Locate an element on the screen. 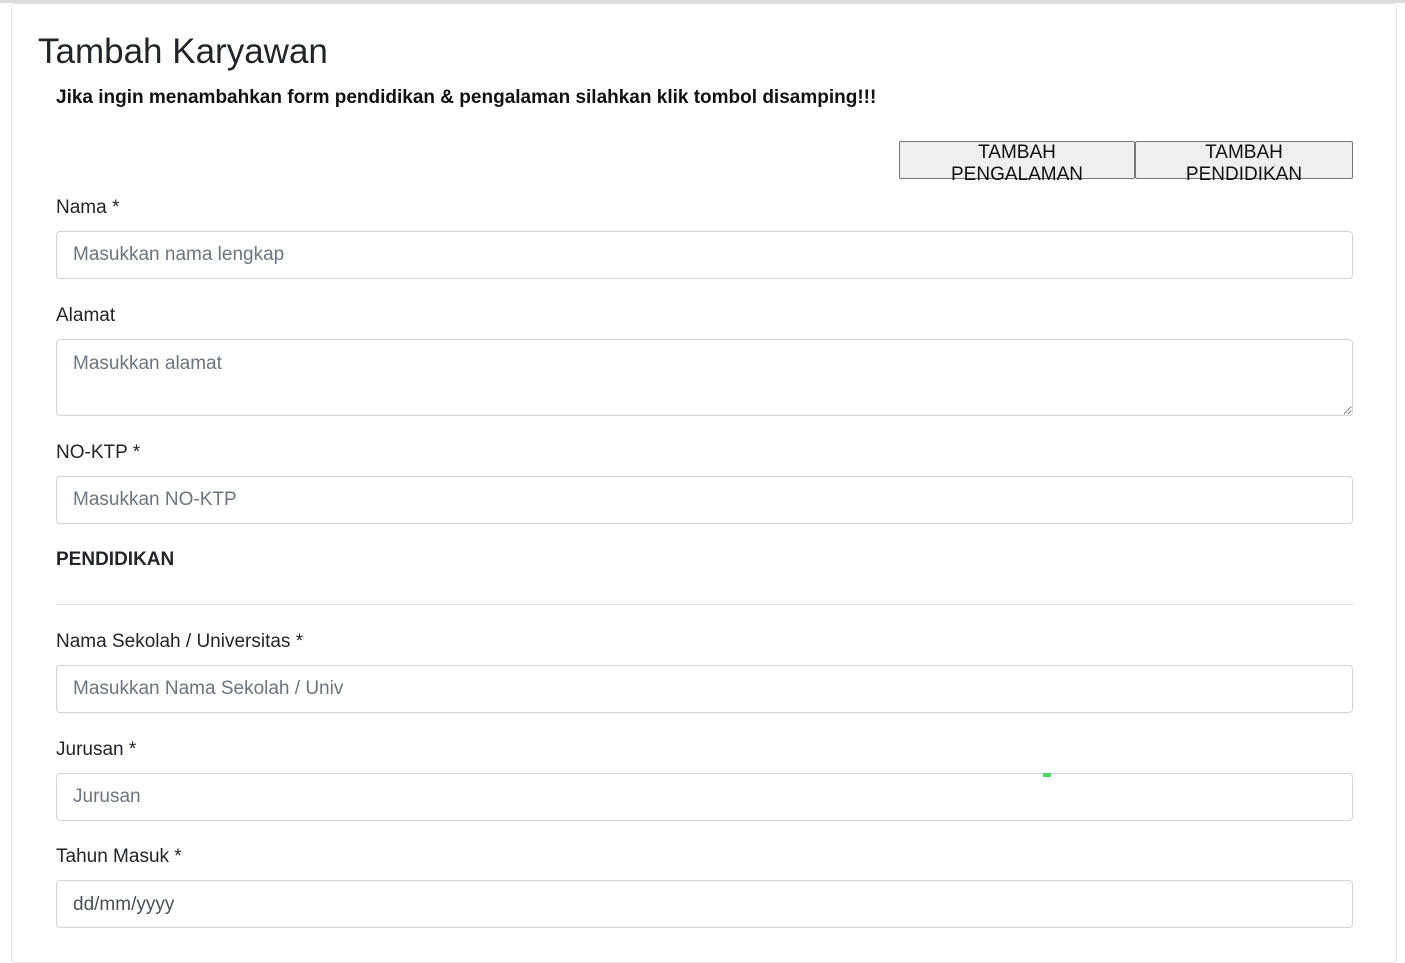  nama-sekolah-label: Nama Sekolah / Universitas * is located at coordinates (180, 641).